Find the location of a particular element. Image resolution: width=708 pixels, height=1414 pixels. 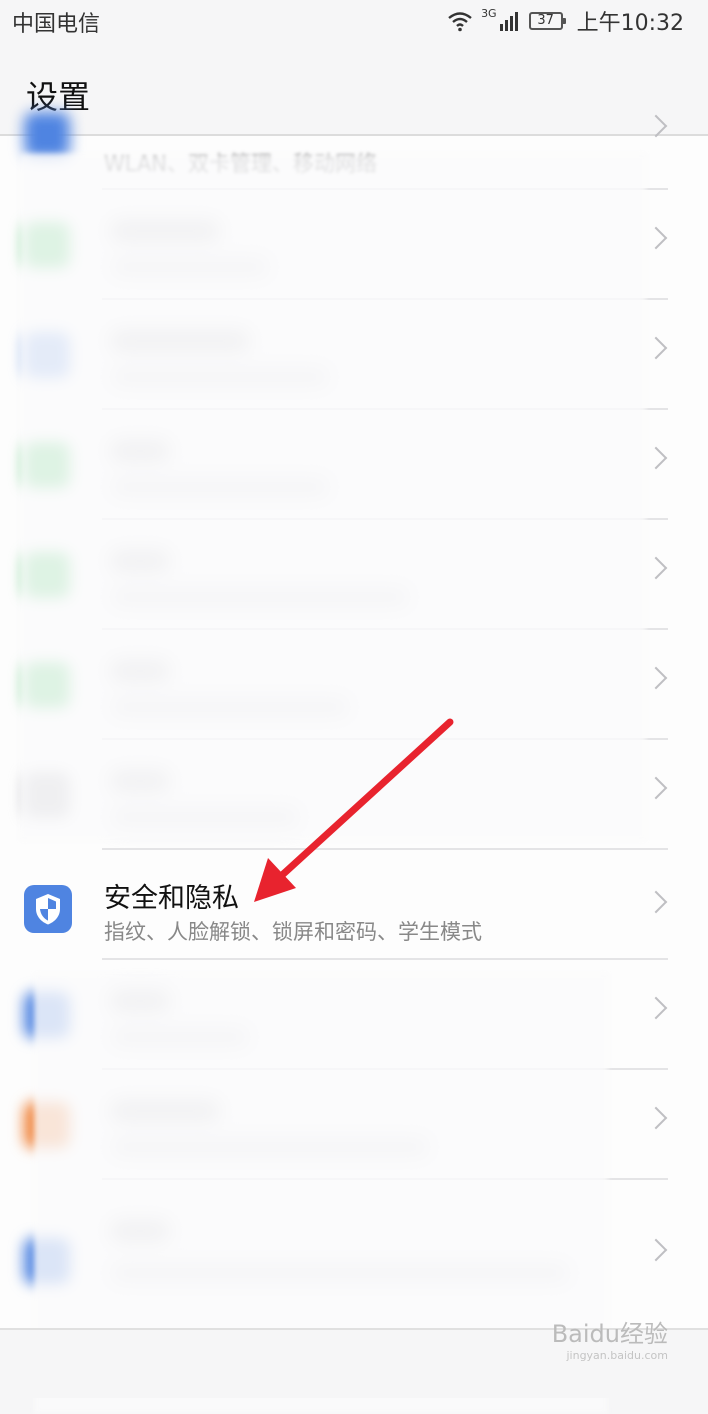

annotation-arrow is located at coordinates (354, 810).